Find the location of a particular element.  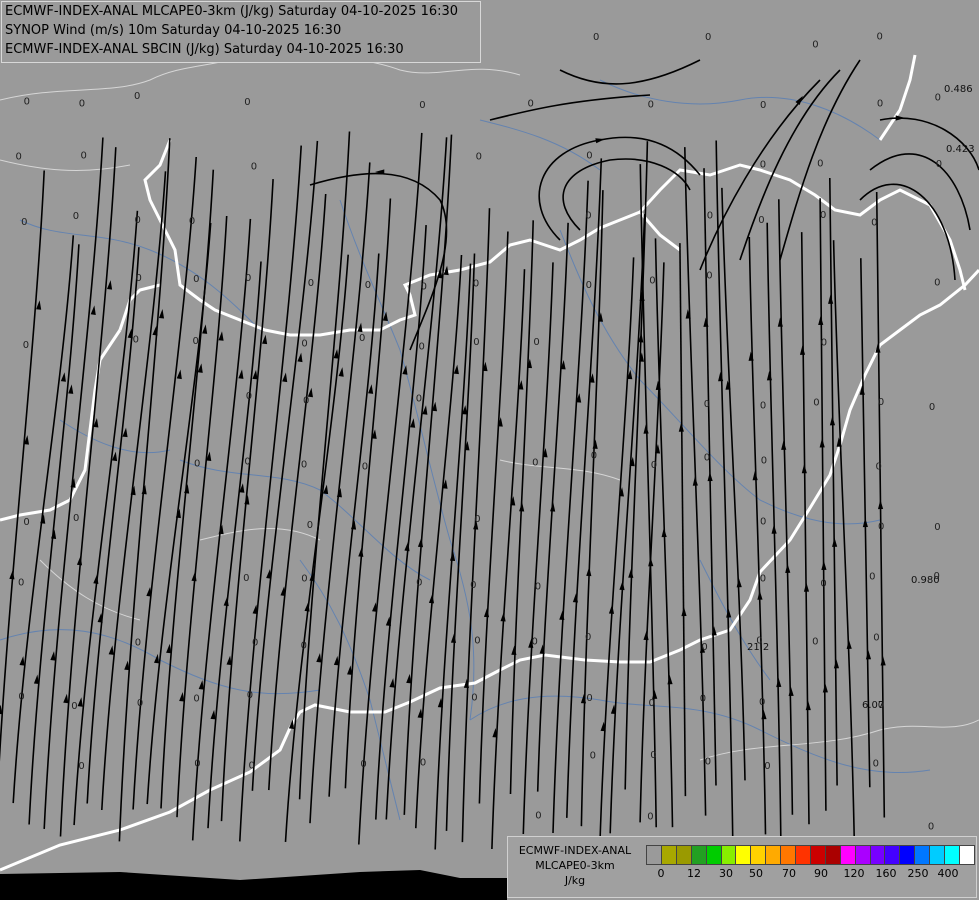

legend-tick-label: 400 is located at coordinates (948, 873).